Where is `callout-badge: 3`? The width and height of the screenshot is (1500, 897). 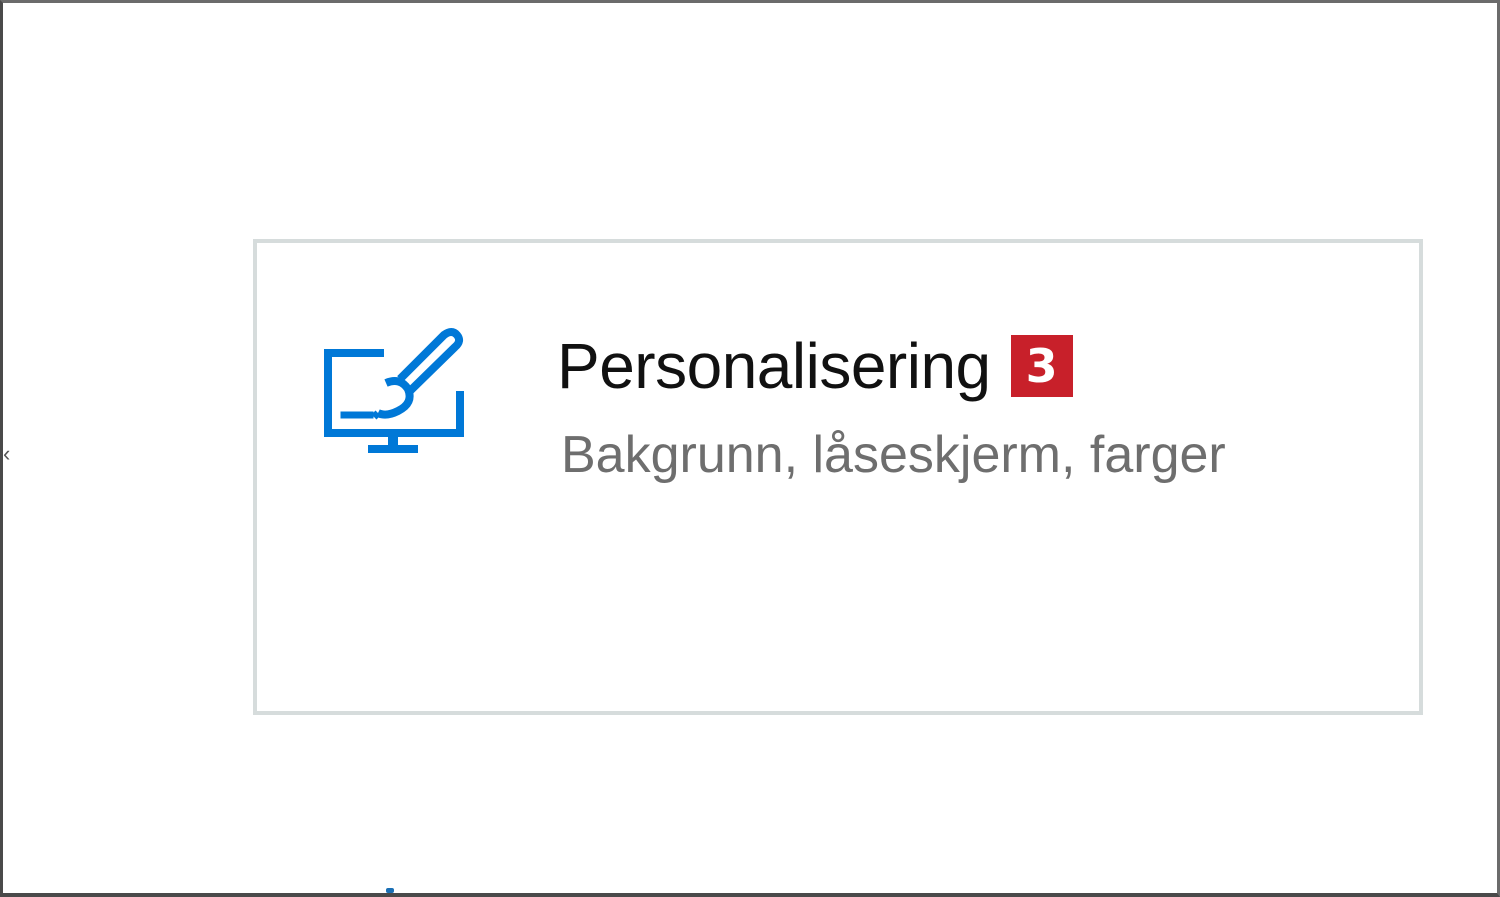 callout-badge: 3 is located at coordinates (1041, 366).